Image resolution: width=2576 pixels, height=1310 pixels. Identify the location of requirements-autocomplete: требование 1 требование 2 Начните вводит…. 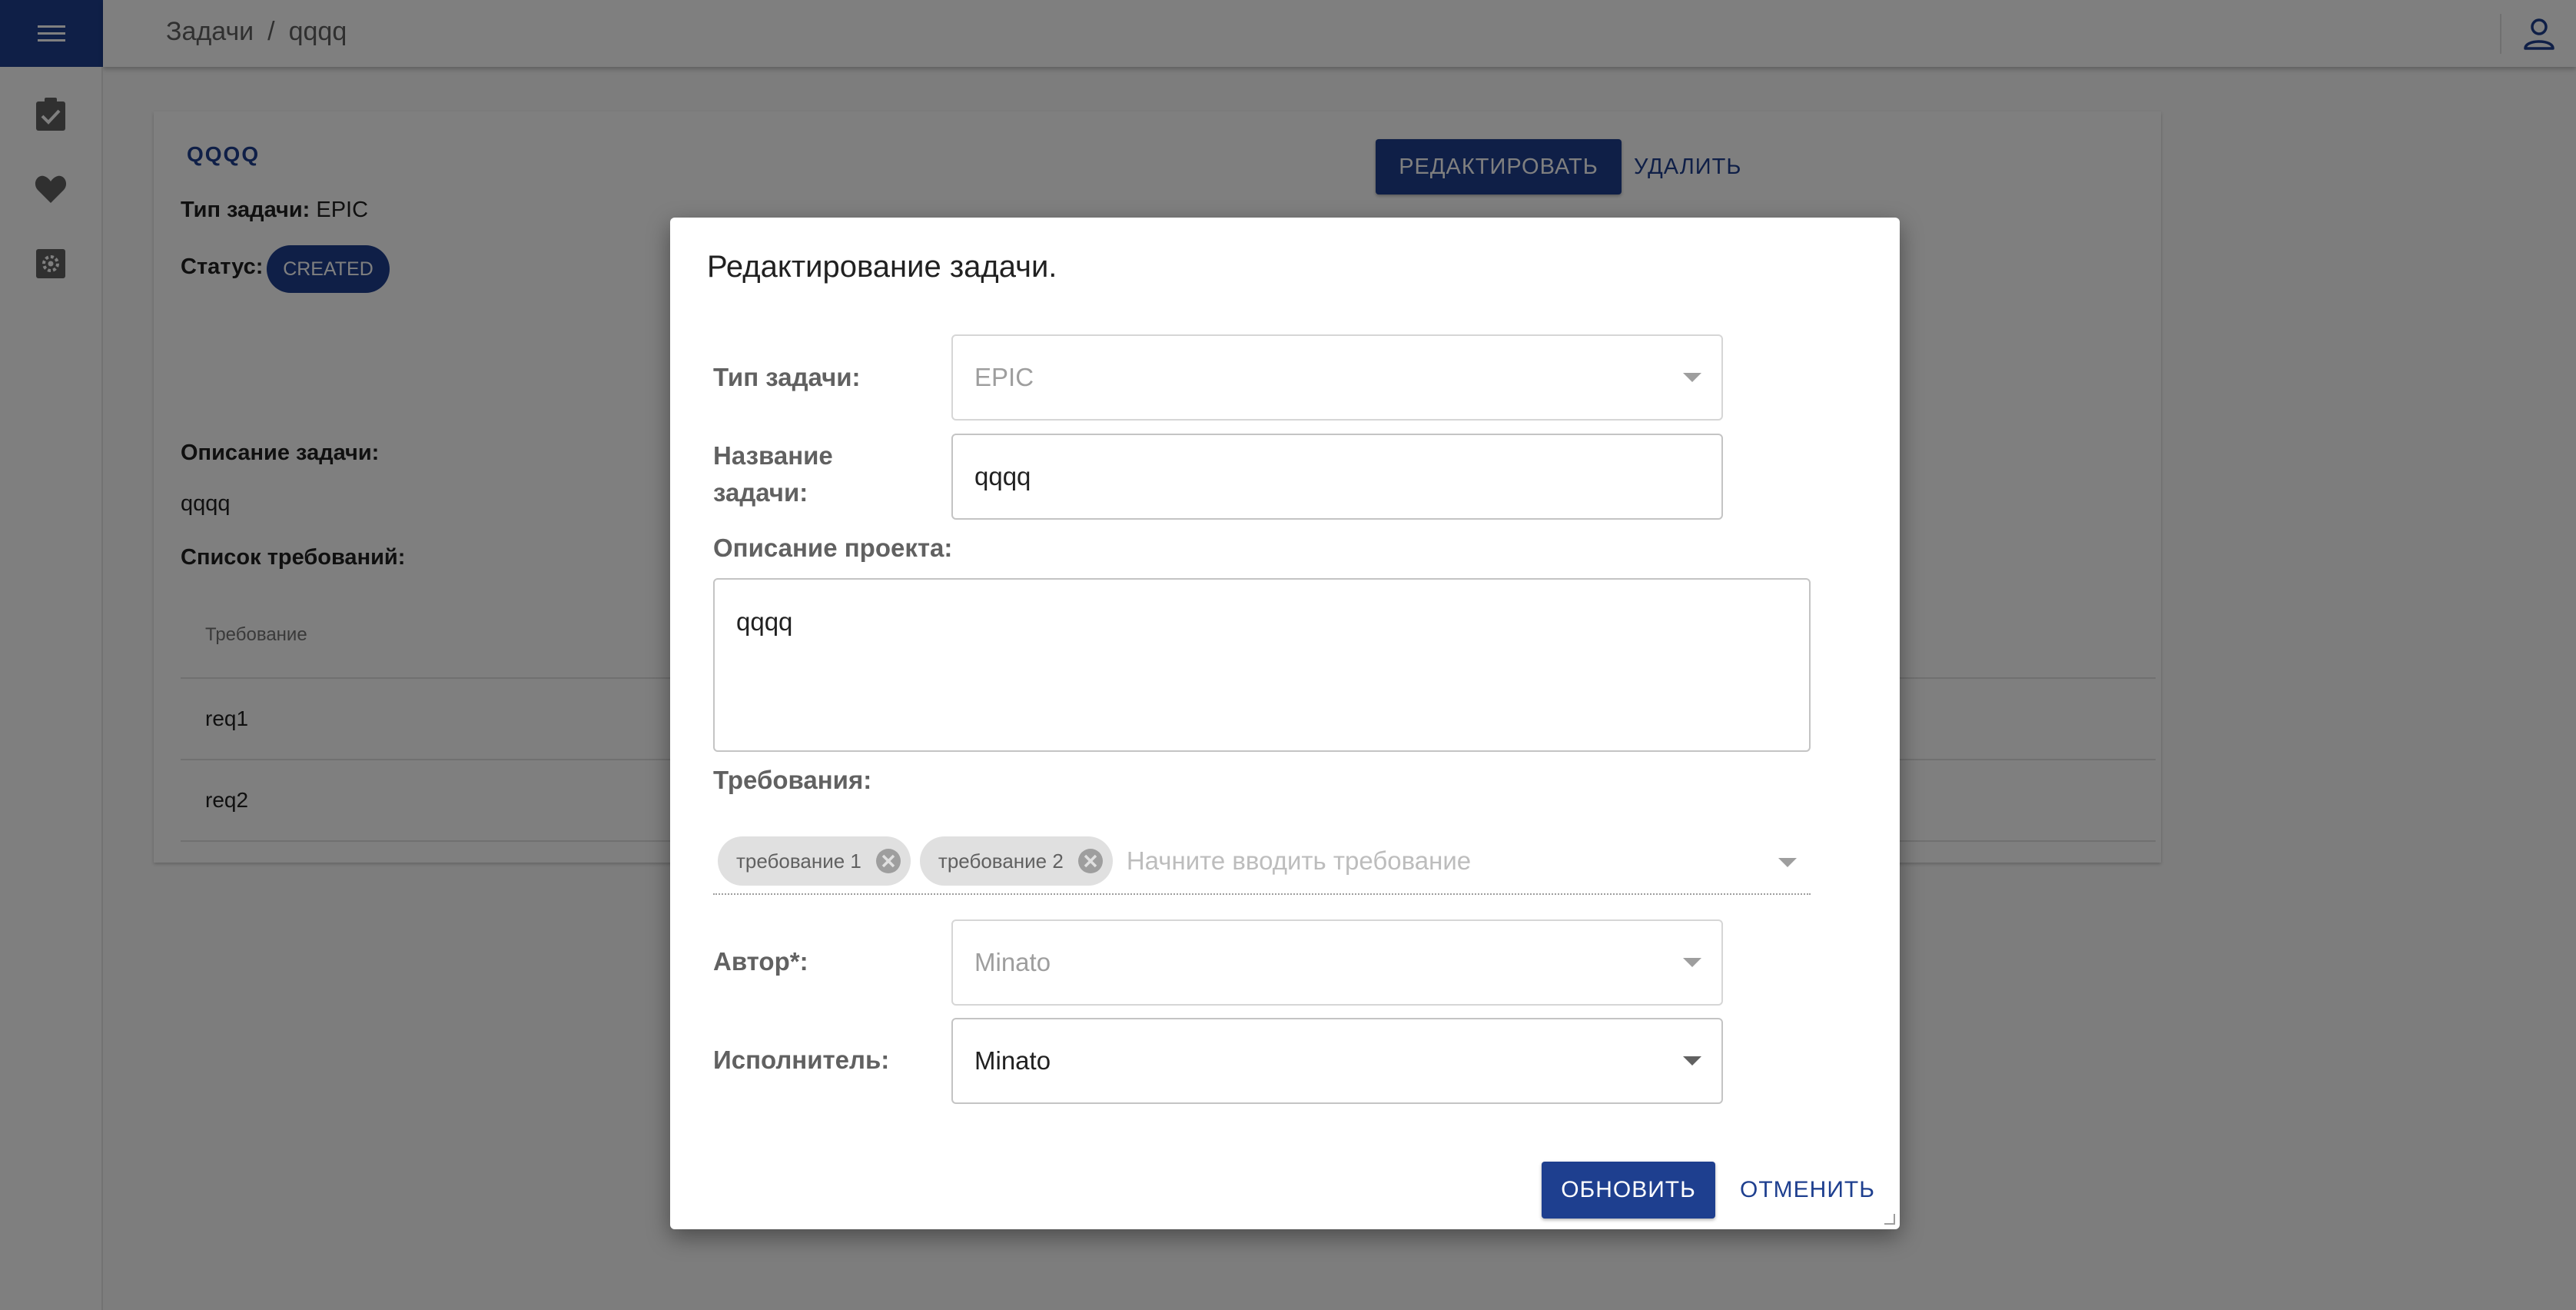
(1262, 862).